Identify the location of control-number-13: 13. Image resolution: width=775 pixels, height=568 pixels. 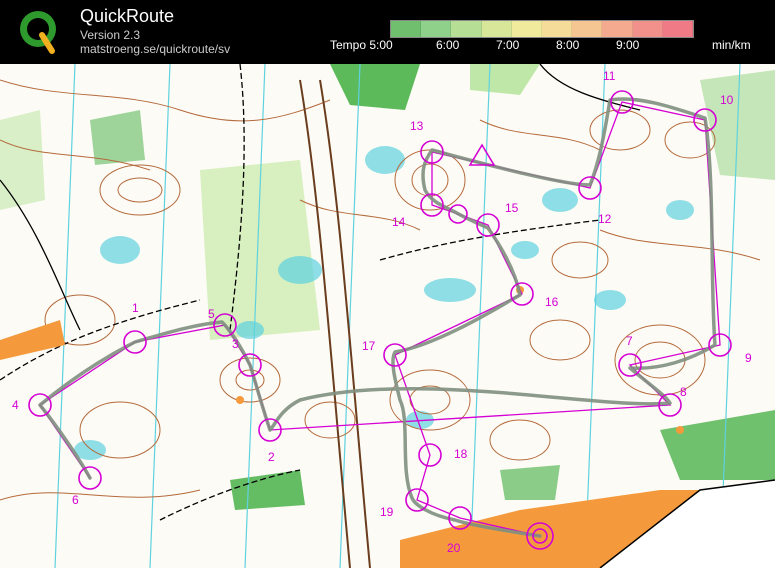
(417, 126).